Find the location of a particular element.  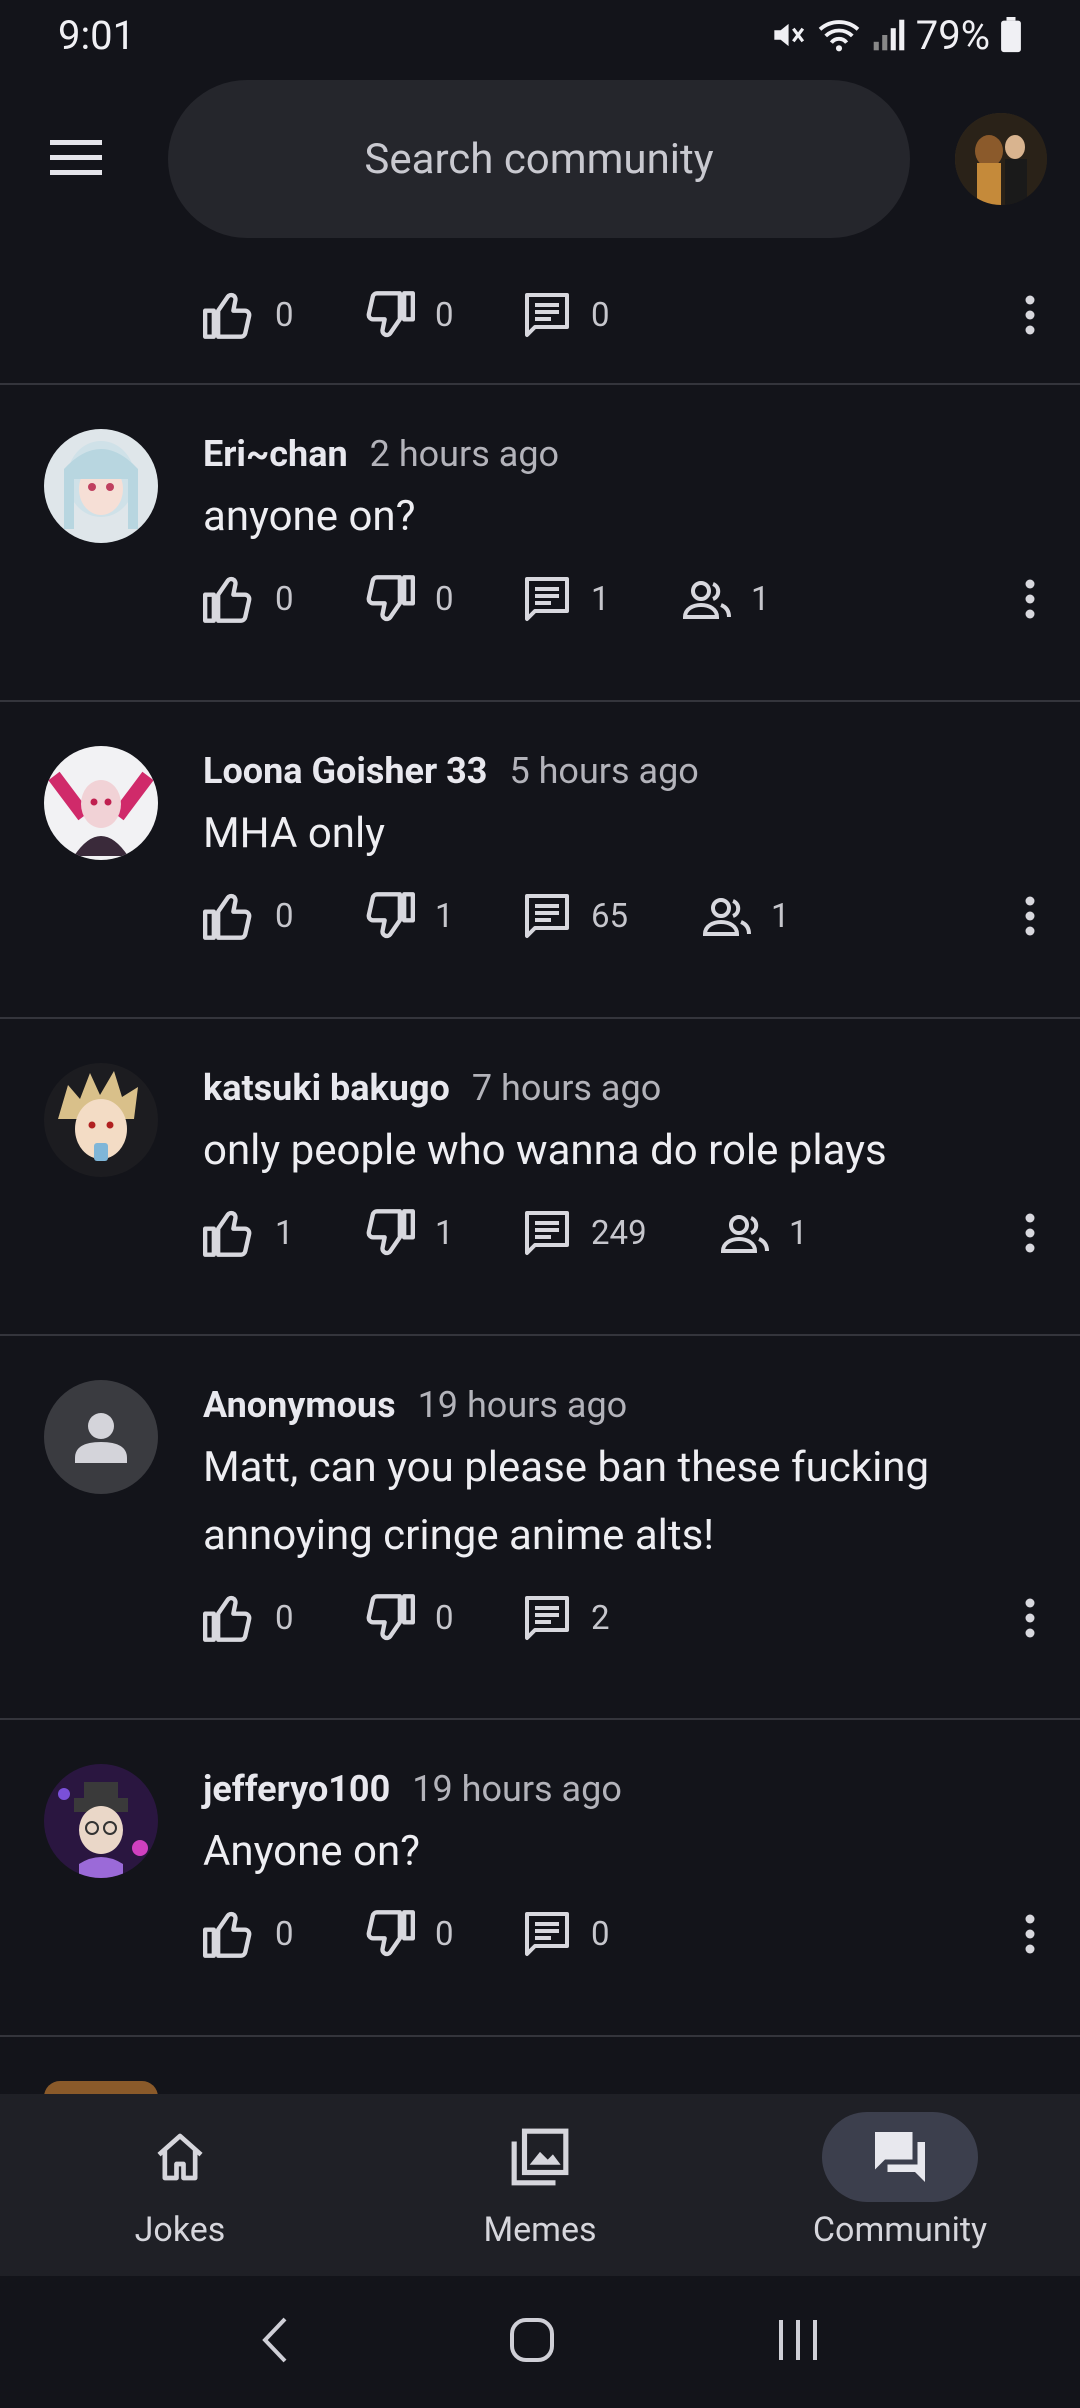

search-input: Search community is located at coordinates (539, 159).